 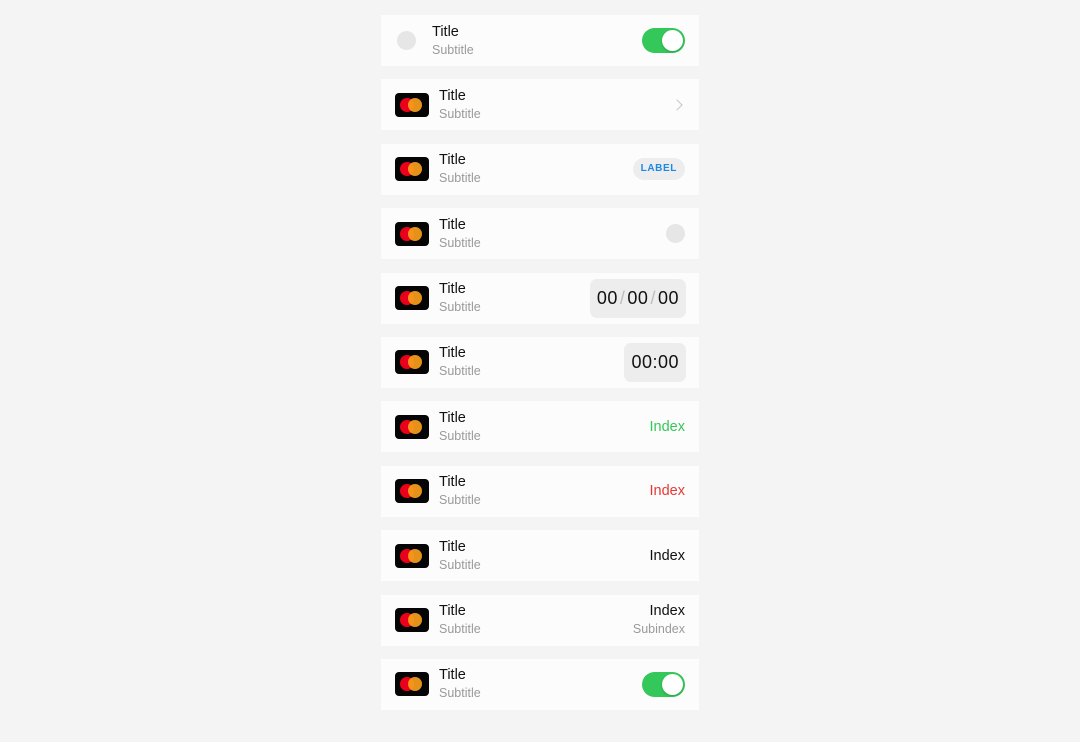 I want to click on list-item: Title Subtitle 00:00, so click(x=540, y=362).